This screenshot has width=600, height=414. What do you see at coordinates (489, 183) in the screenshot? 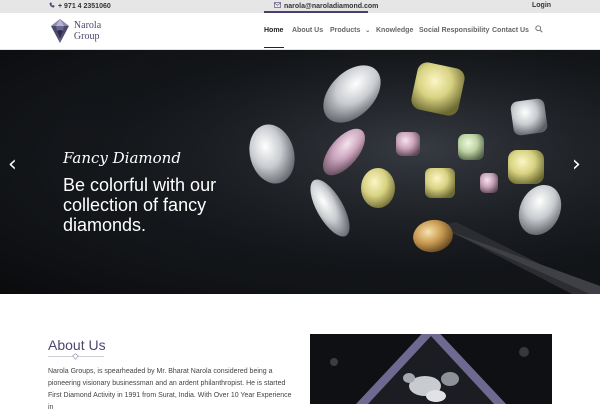
I see `cushion-pink-small-diamond` at bounding box center [489, 183].